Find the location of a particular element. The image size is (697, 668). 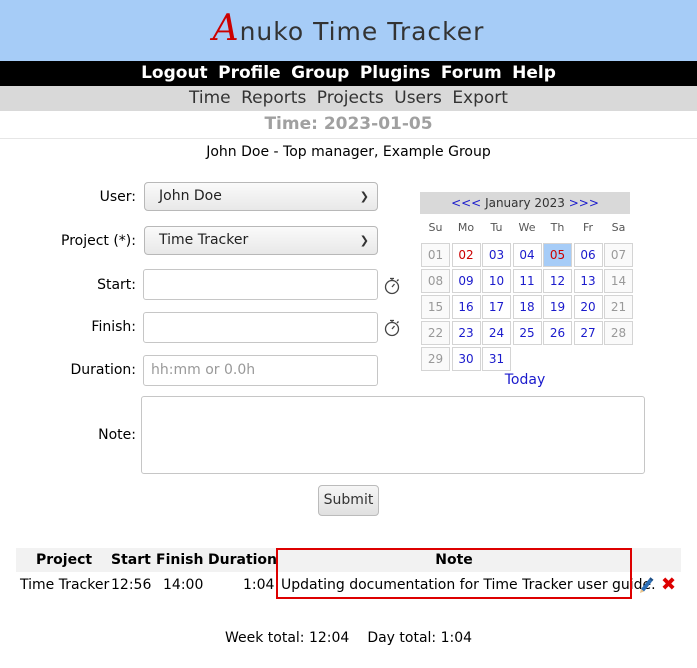

calendar-day: 23 is located at coordinates (466, 333).